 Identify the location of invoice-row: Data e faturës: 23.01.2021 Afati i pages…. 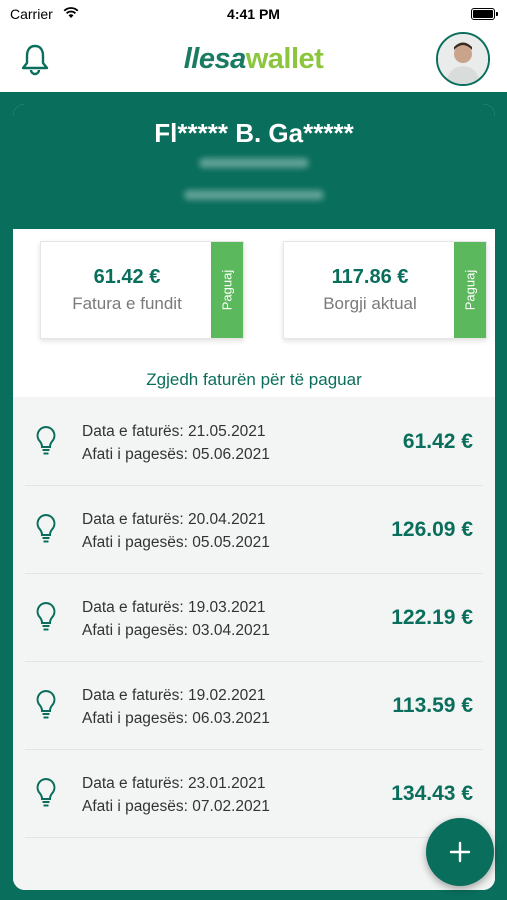
(254, 793).